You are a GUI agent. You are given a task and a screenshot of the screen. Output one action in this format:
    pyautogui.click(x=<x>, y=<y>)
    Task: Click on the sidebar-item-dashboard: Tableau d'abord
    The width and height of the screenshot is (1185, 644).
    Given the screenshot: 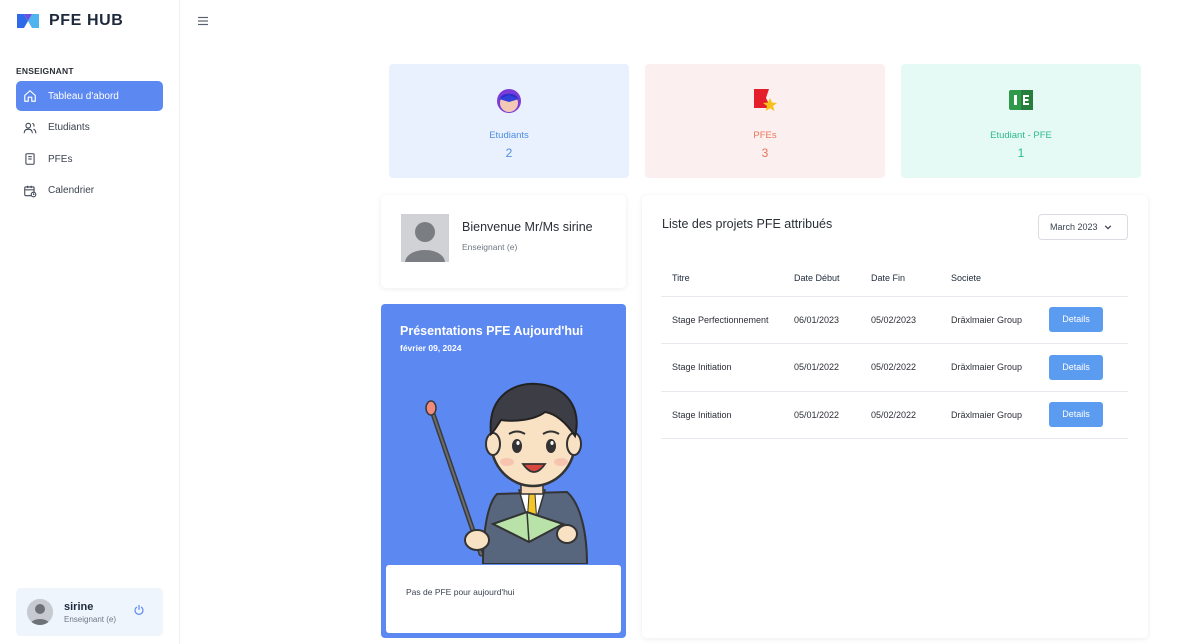 What is the action you would take?
    pyautogui.click(x=89, y=96)
    